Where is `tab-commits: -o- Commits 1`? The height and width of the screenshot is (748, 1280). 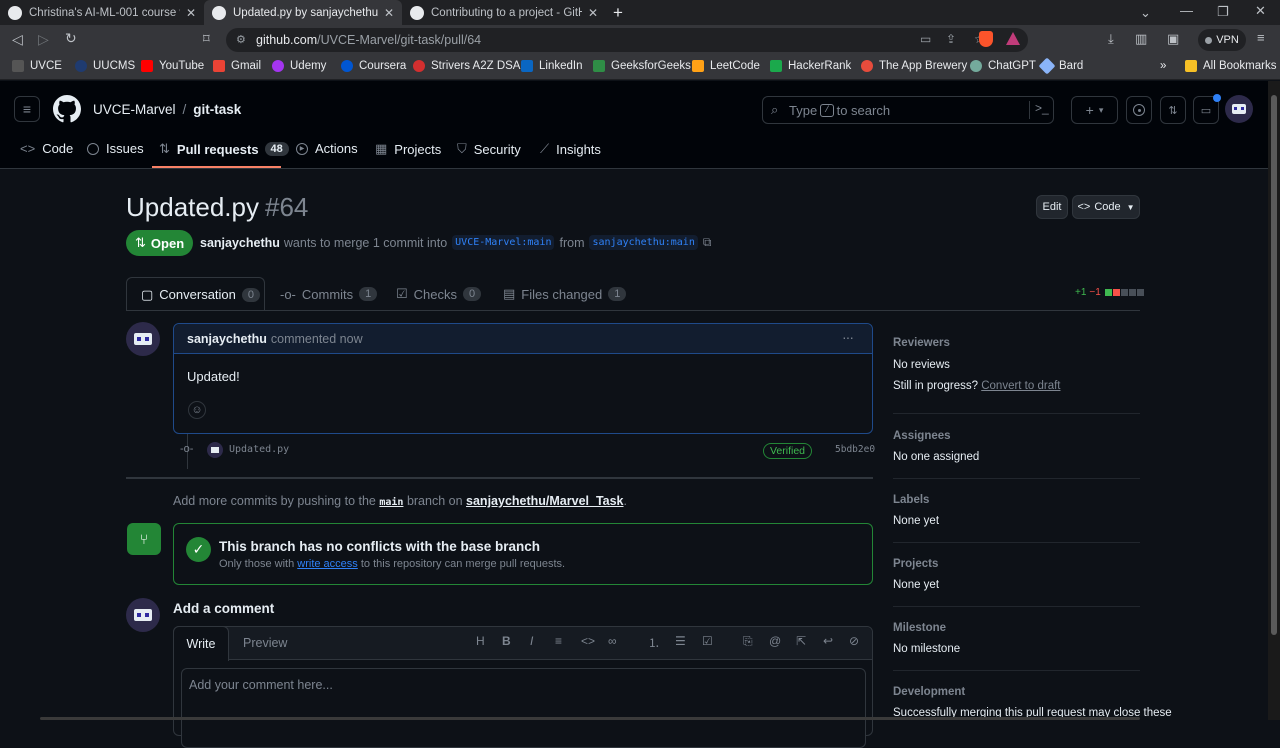
tab-commits: -o- Commits 1 is located at coordinates (328, 294).